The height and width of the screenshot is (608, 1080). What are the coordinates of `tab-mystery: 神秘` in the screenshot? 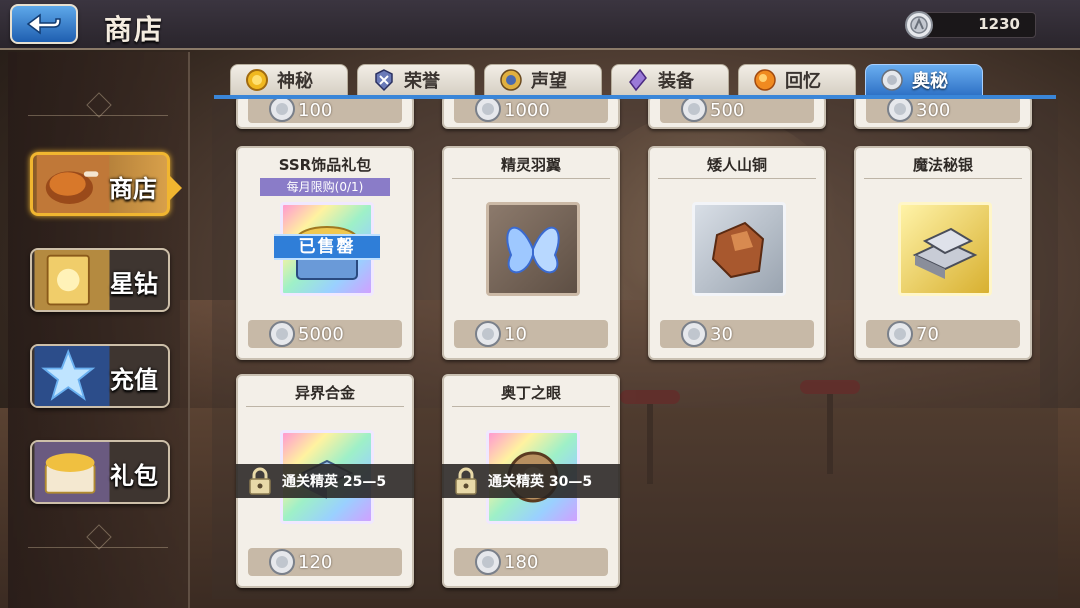 It's located at (289, 80).